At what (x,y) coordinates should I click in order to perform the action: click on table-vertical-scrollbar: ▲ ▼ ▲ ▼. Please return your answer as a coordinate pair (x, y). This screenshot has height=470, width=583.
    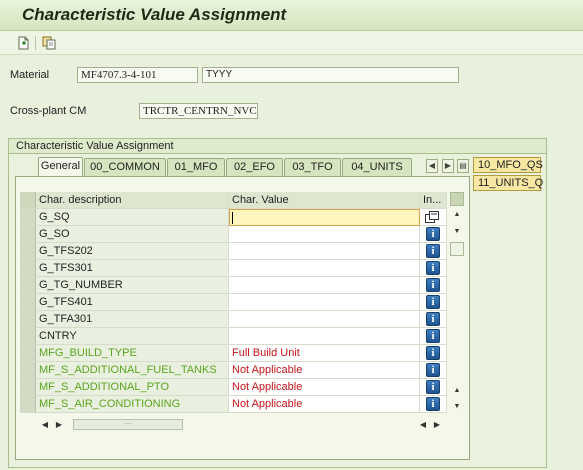
    Looking at the image, I should click on (457, 304).